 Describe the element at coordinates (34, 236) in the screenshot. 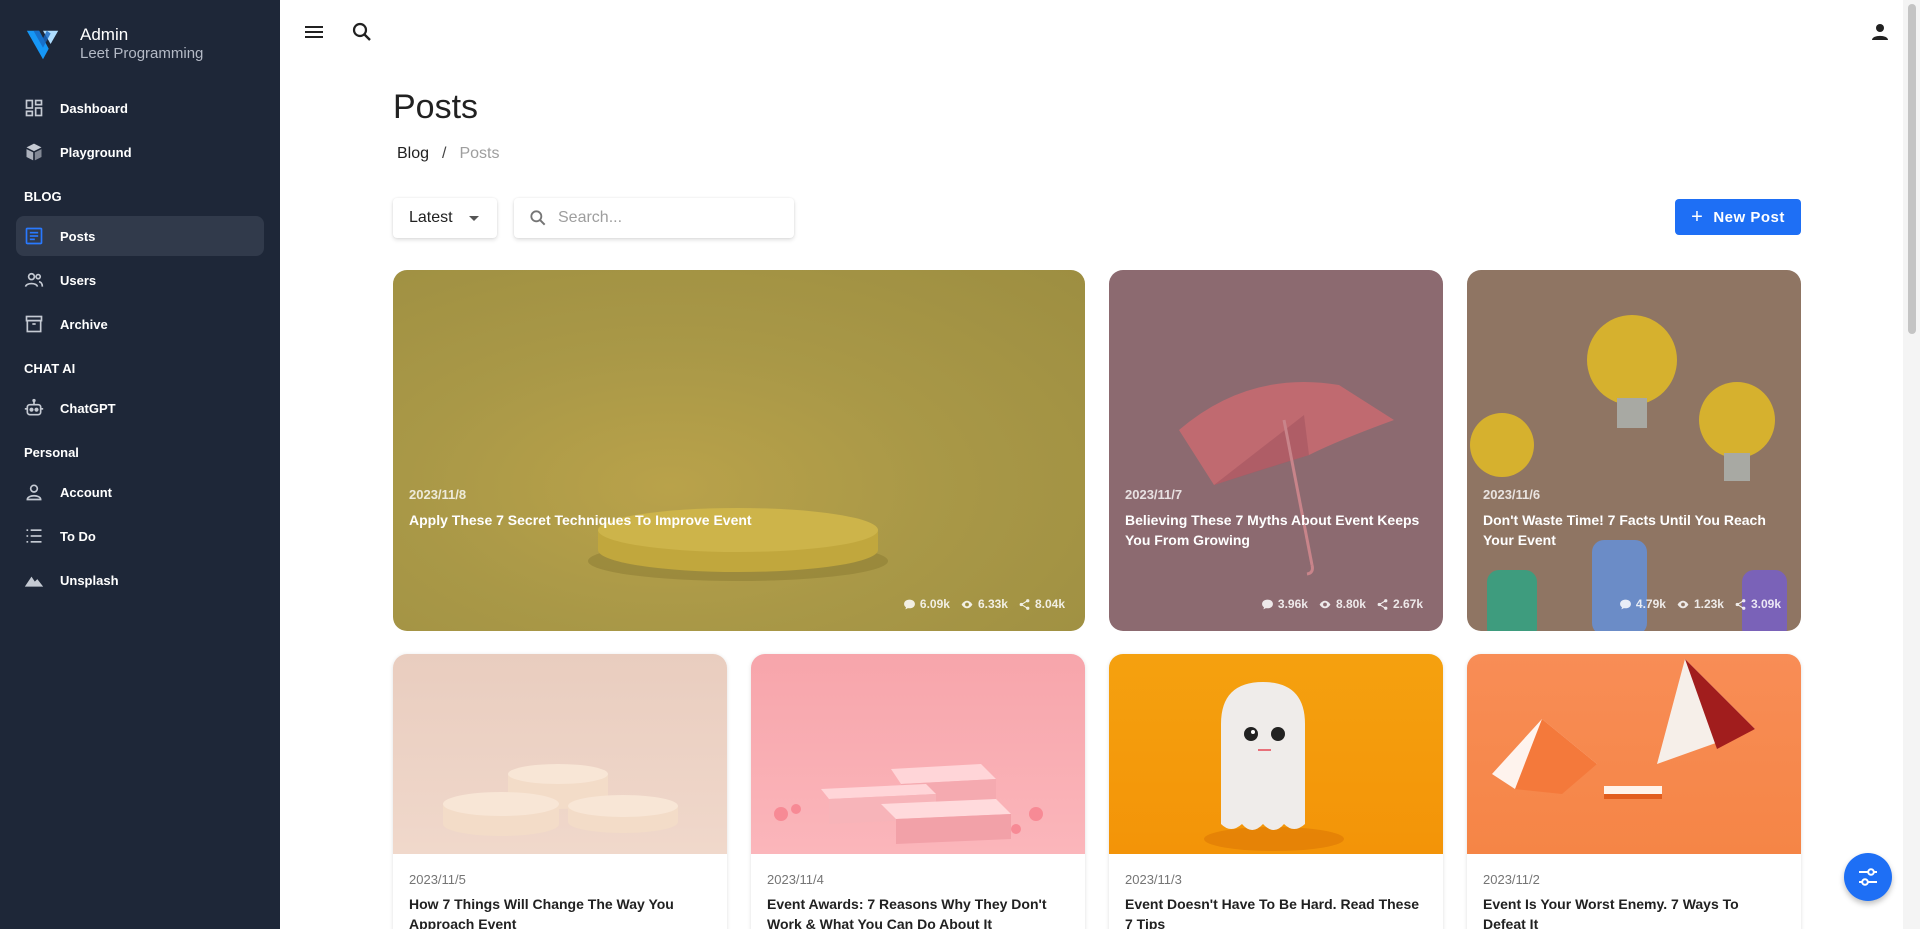

I see `article-icon` at that location.